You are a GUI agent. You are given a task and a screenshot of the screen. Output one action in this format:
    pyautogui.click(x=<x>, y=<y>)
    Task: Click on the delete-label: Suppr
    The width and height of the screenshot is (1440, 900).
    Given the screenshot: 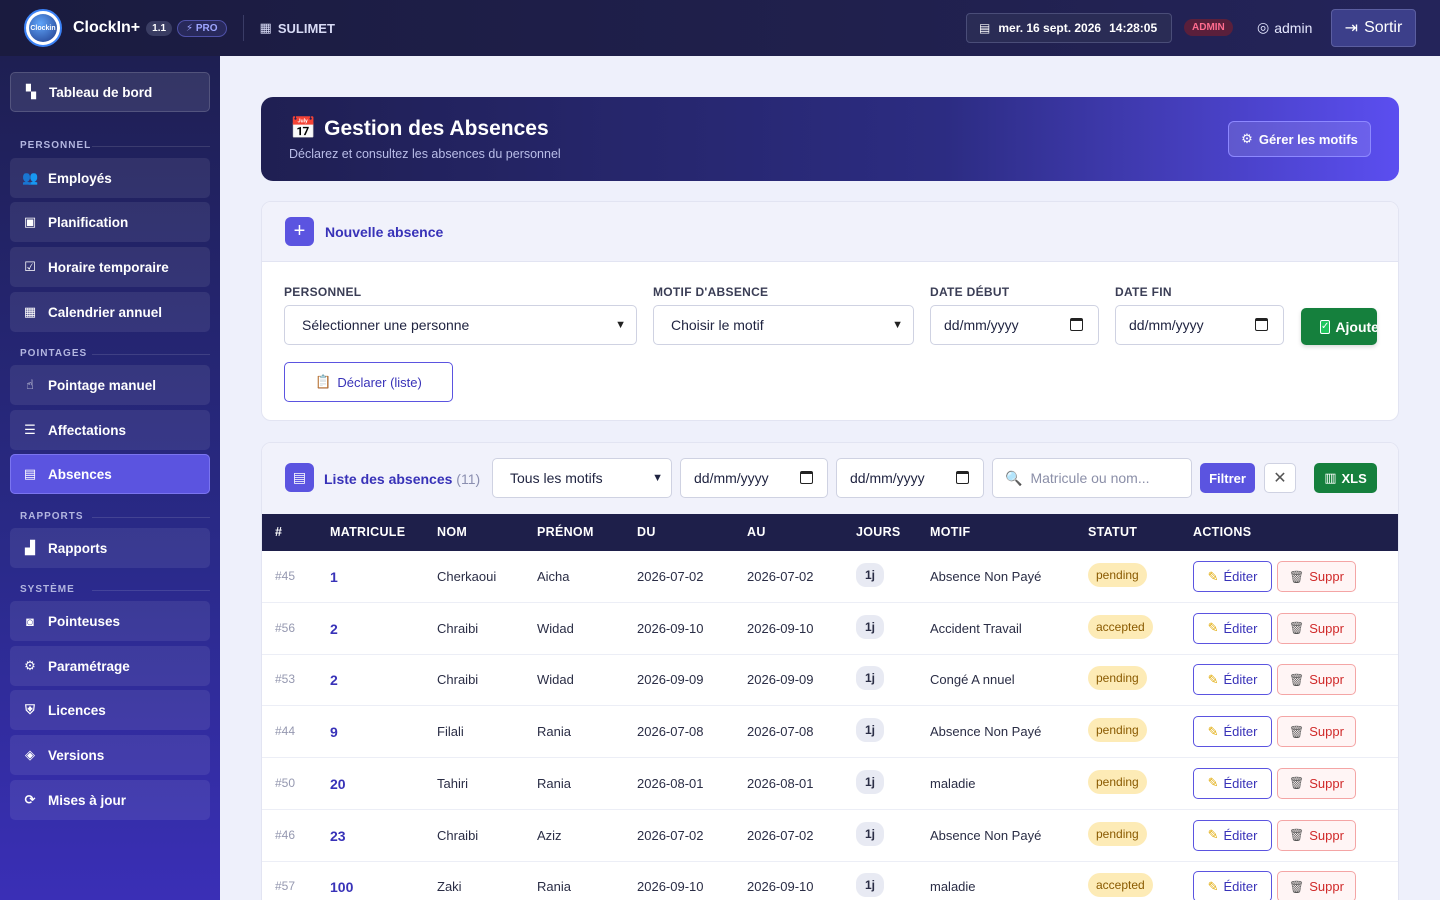 What is the action you would take?
    pyautogui.click(x=1326, y=835)
    